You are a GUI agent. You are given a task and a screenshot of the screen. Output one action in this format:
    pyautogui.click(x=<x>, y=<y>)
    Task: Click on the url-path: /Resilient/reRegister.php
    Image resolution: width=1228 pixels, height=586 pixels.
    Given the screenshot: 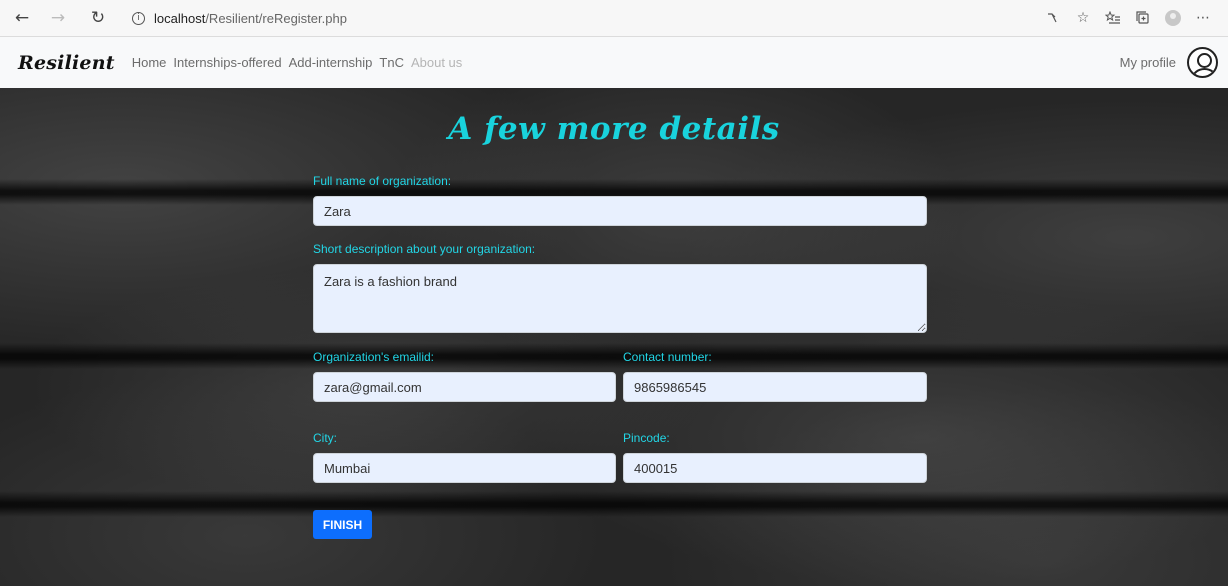 What is the action you would take?
    pyautogui.click(x=276, y=18)
    